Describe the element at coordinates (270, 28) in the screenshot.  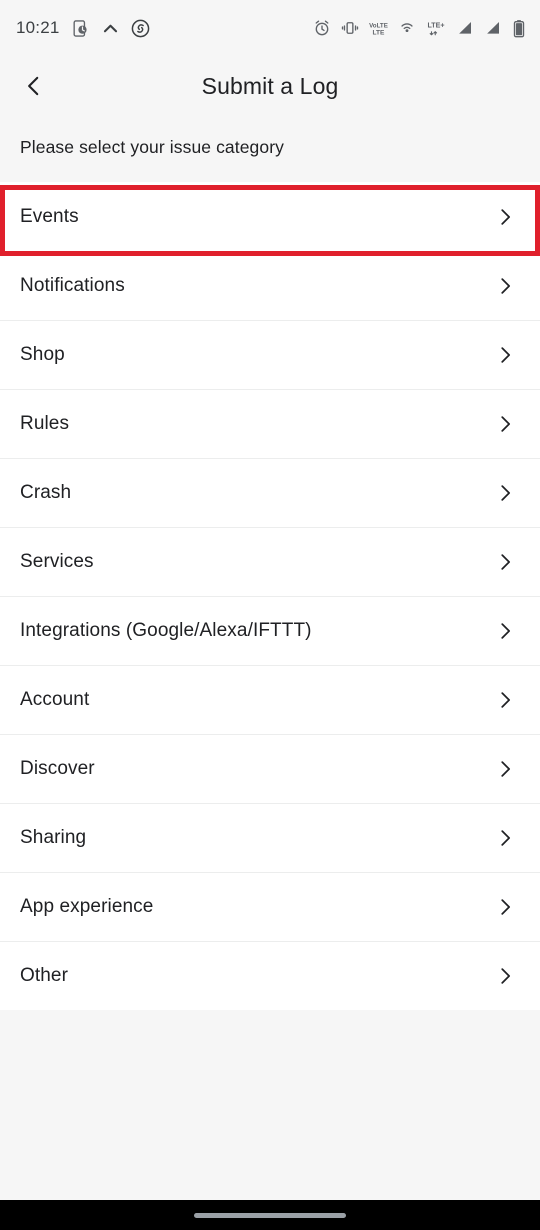
I see `status-bar: 10:21 VoLTE LTE LTE+` at that location.